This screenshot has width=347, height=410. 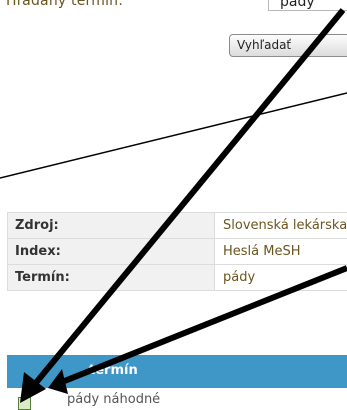 I want to click on annotation-arrow-2-head-icon, so click(x=58, y=381).